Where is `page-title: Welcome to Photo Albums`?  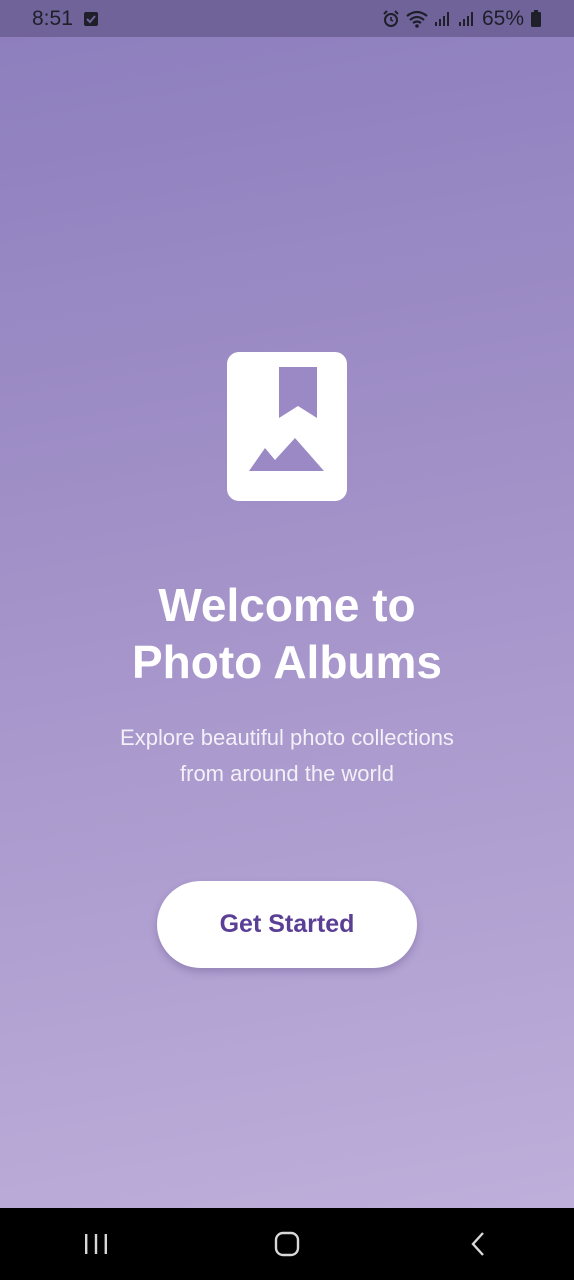 page-title: Welcome to Photo Albums is located at coordinates (287, 634).